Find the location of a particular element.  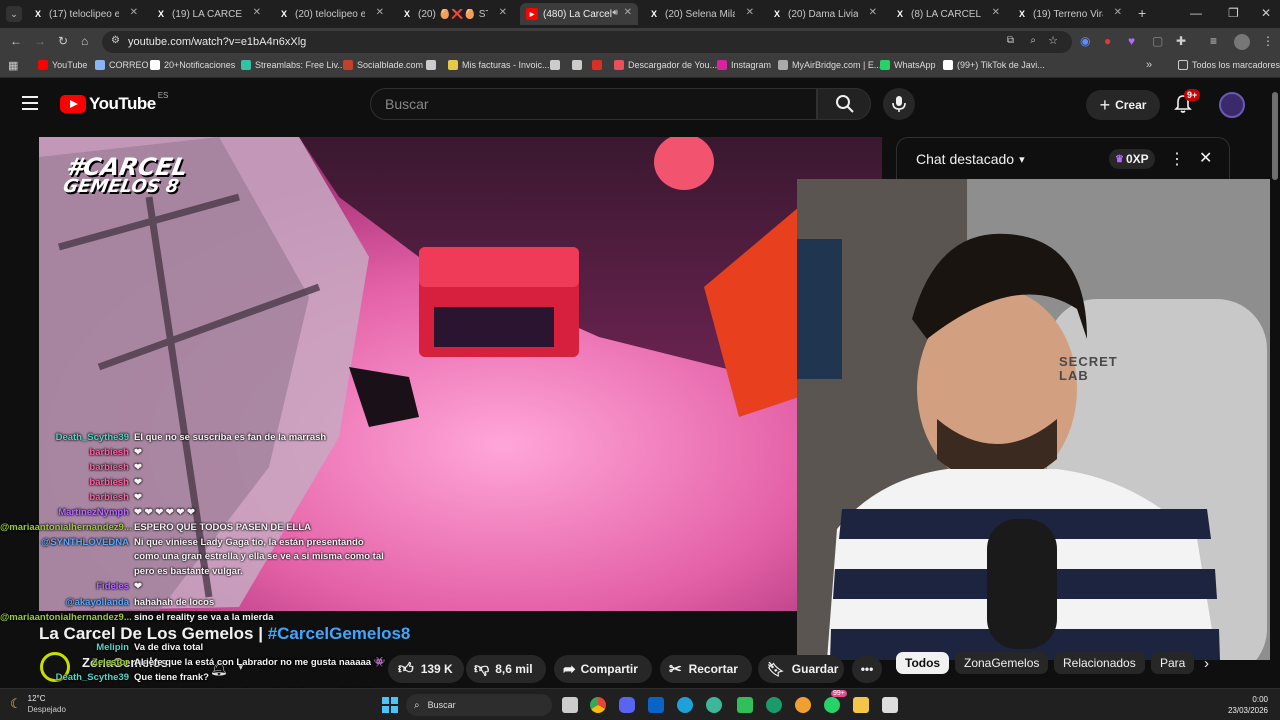

browser-tab: X(19) LA CARCEL DE LO✕ is located at coordinates (208, 14).